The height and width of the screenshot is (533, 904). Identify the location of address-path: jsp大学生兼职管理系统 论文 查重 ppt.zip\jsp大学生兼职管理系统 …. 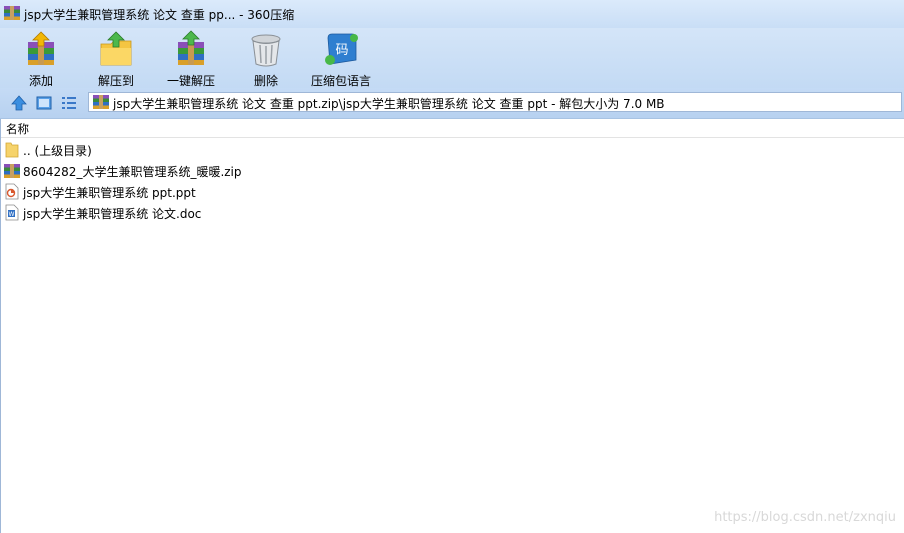
(389, 104).